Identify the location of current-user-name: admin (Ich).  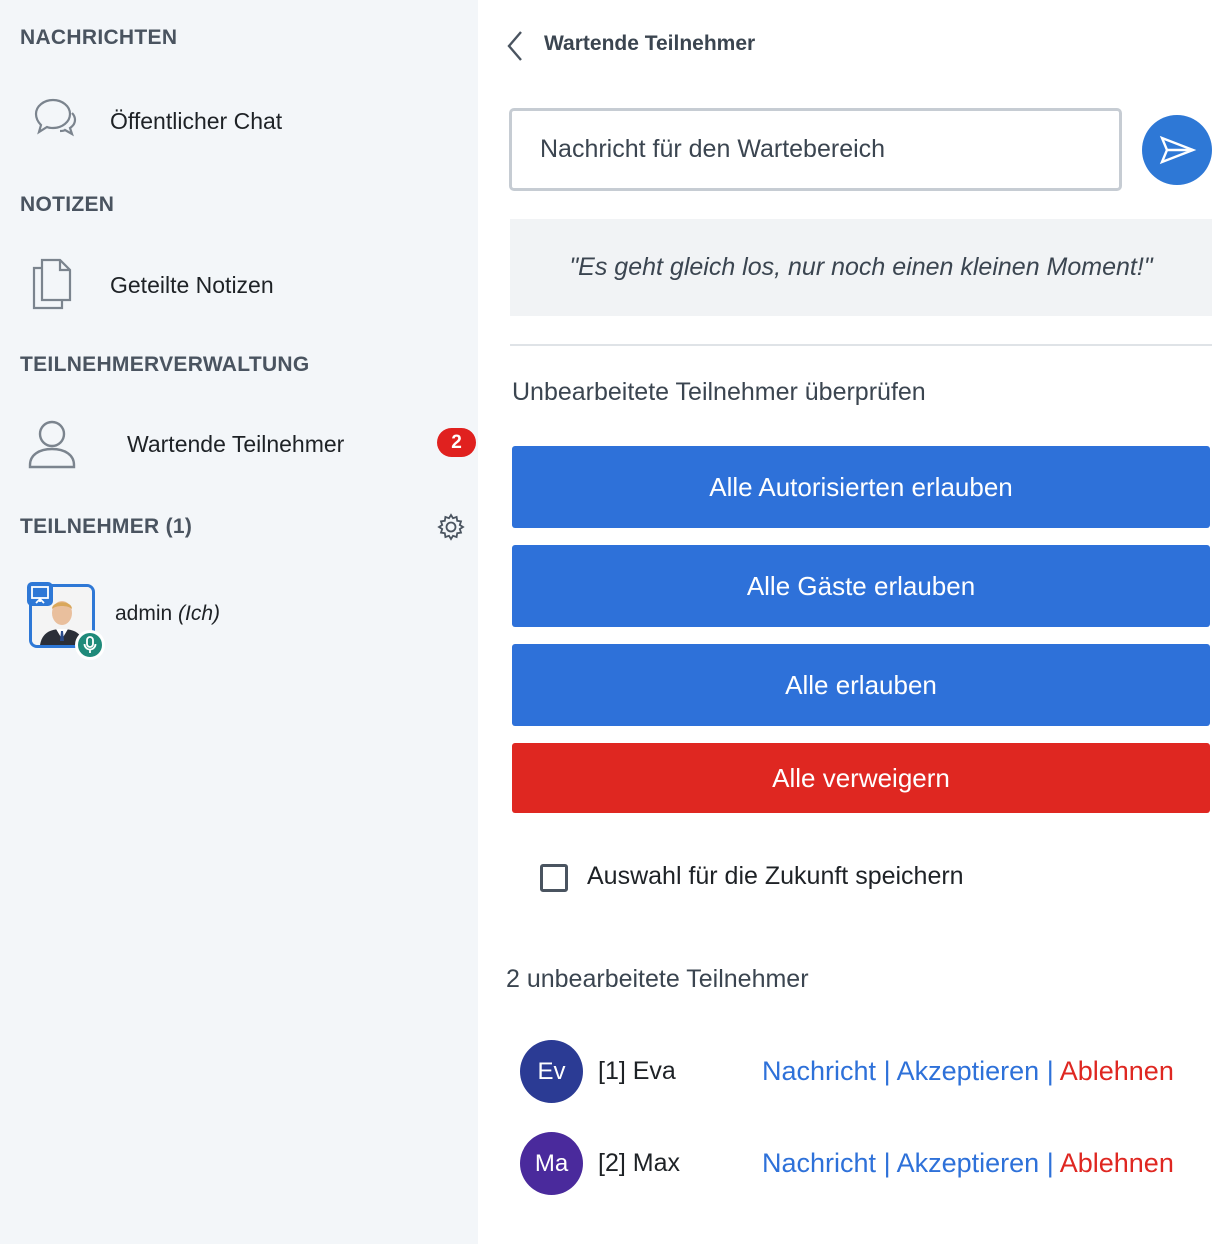
(167, 614).